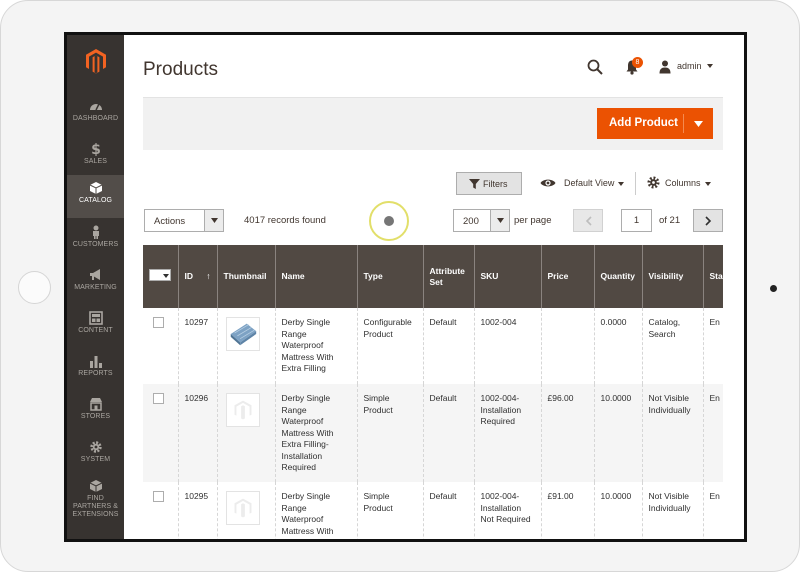  What do you see at coordinates (95, 486) in the screenshot?
I see `puzzle-box-icon` at bounding box center [95, 486].